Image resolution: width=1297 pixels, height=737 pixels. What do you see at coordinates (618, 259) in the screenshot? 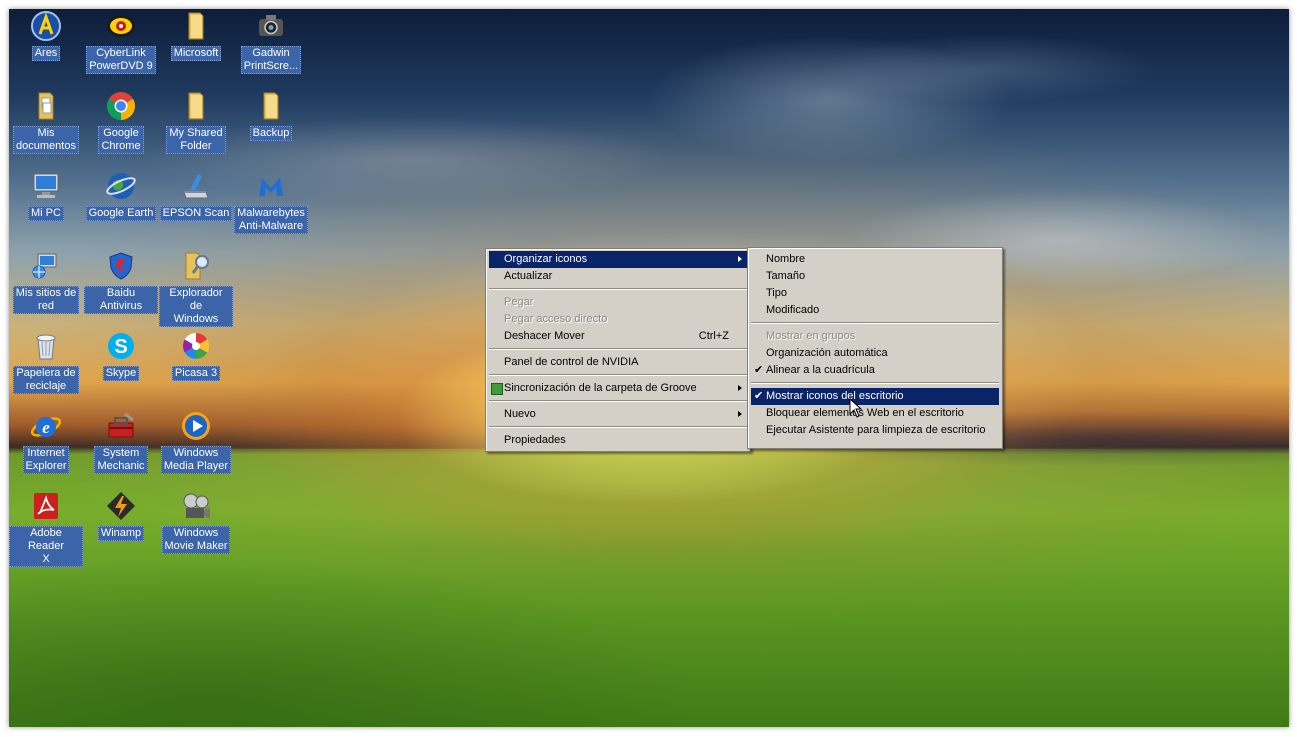
I see `menu-item-organize-icons: Organizar iconos` at bounding box center [618, 259].